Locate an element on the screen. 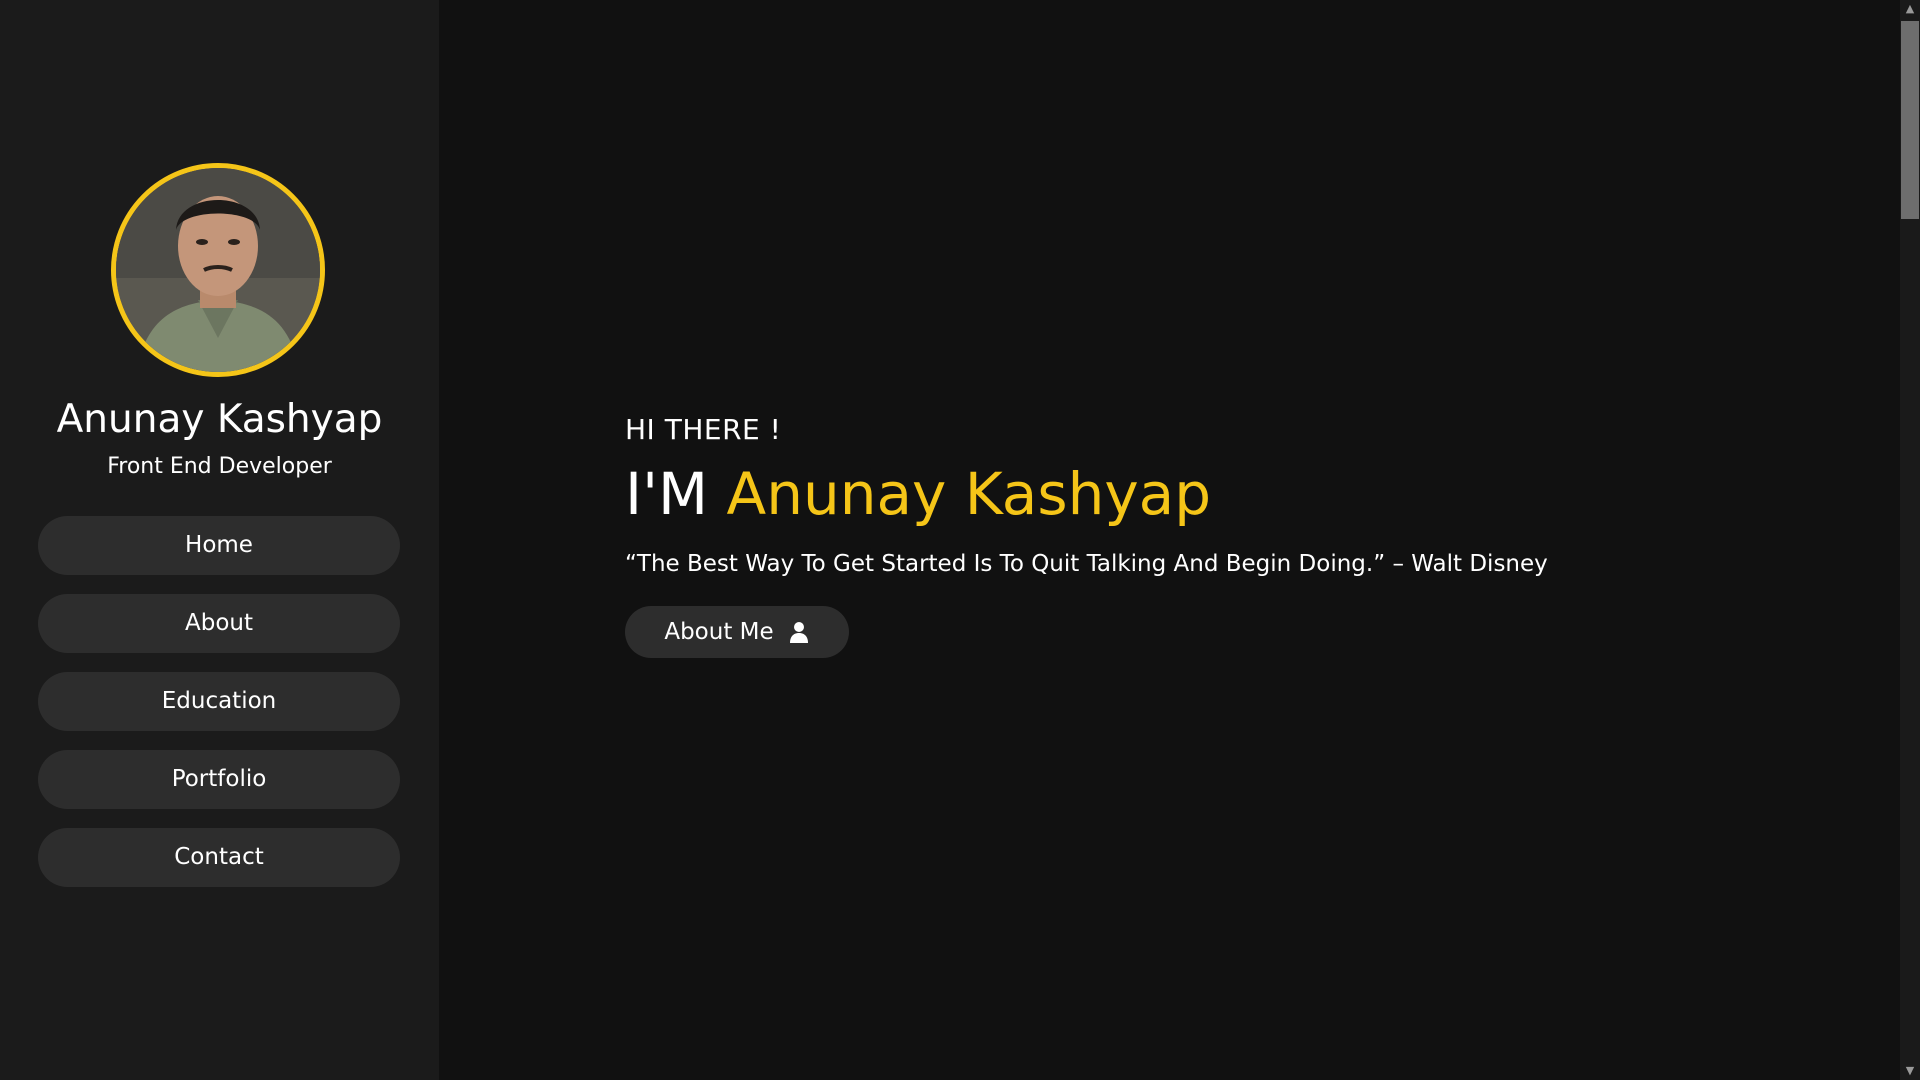 This screenshot has width=1920, height=1080. hero-title-name: Anunay Kashyap is located at coordinates (969, 494).